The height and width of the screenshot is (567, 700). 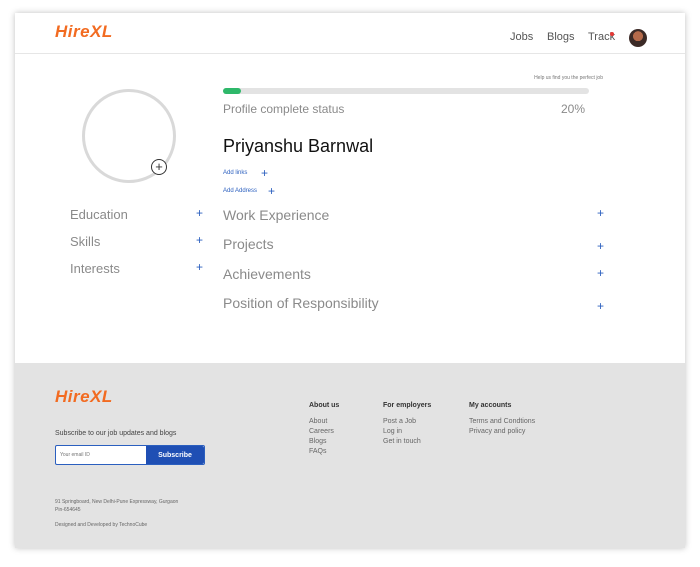 What do you see at coordinates (638, 38) in the screenshot?
I see `user-avatar-icon` at bounding box center [638, 38].